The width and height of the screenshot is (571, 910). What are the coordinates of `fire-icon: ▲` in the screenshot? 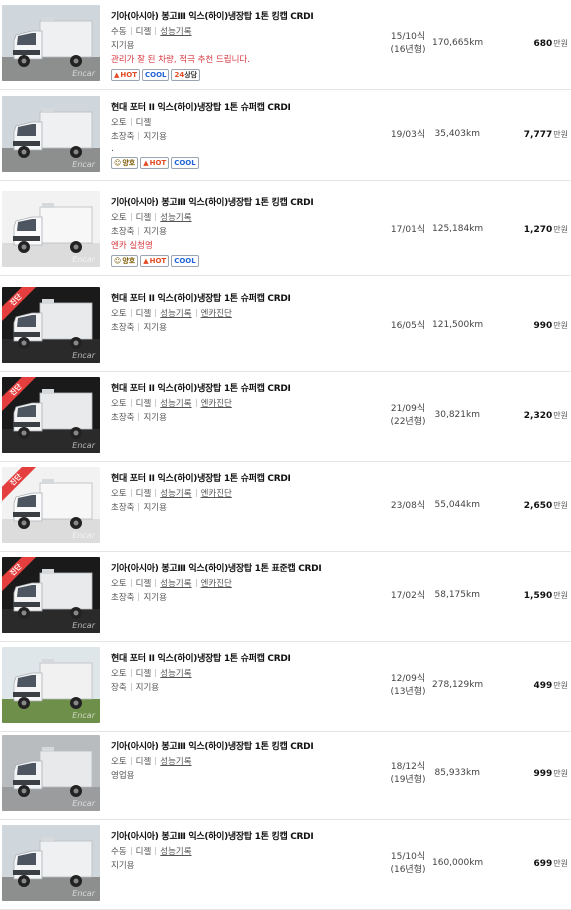 It's located at (146, 163).